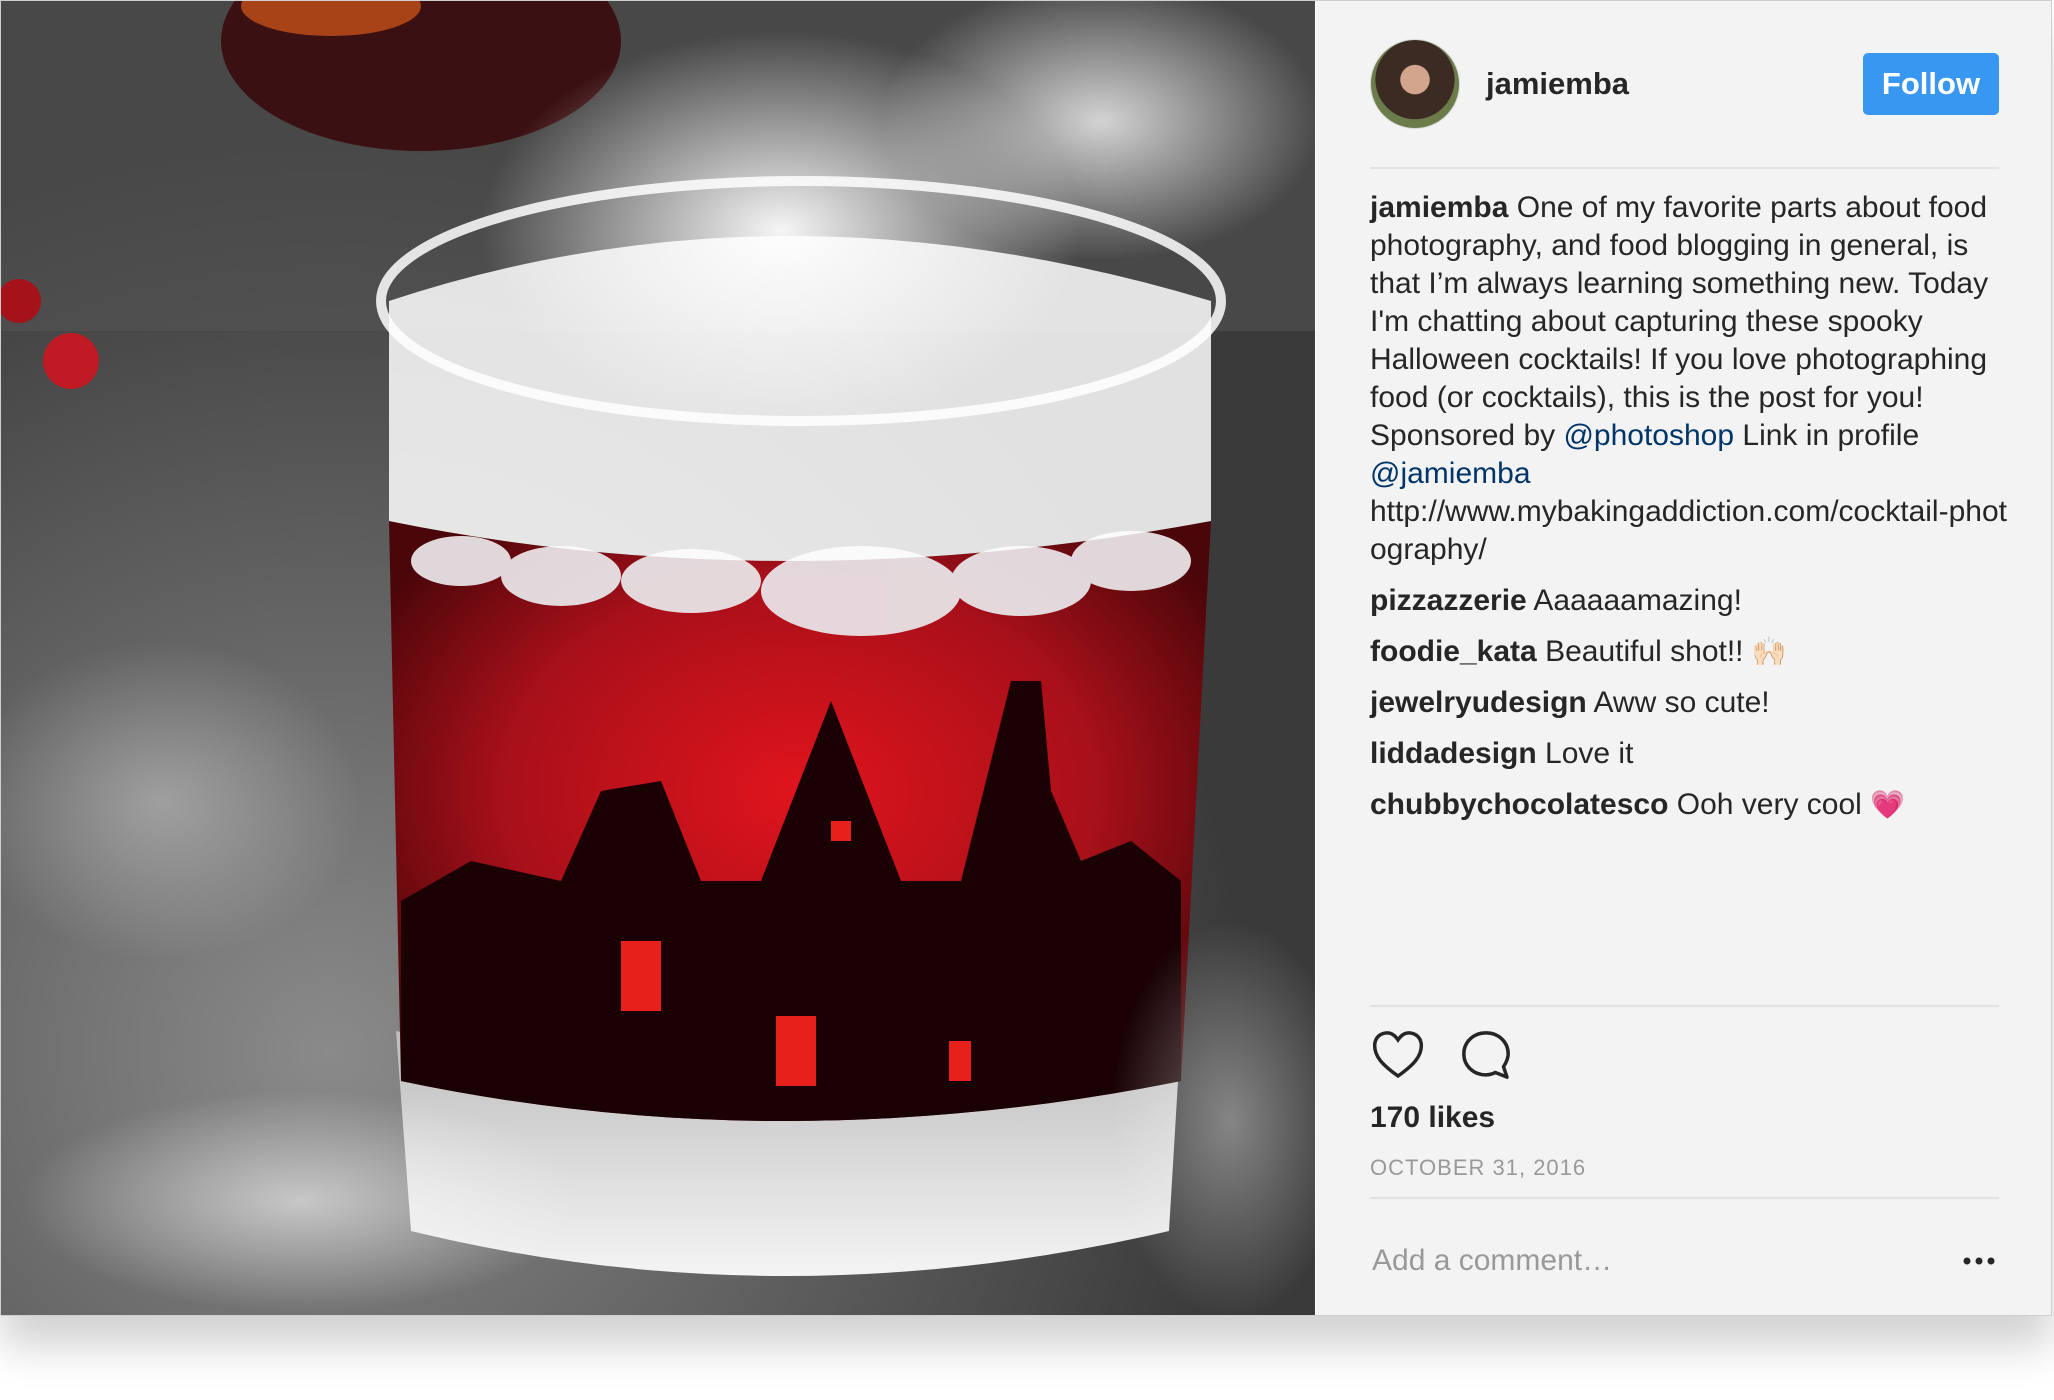 This screenshot has width=2054, height=1400. I want to click on comment-username: chubbychocolatesco, so click(1519, 804).